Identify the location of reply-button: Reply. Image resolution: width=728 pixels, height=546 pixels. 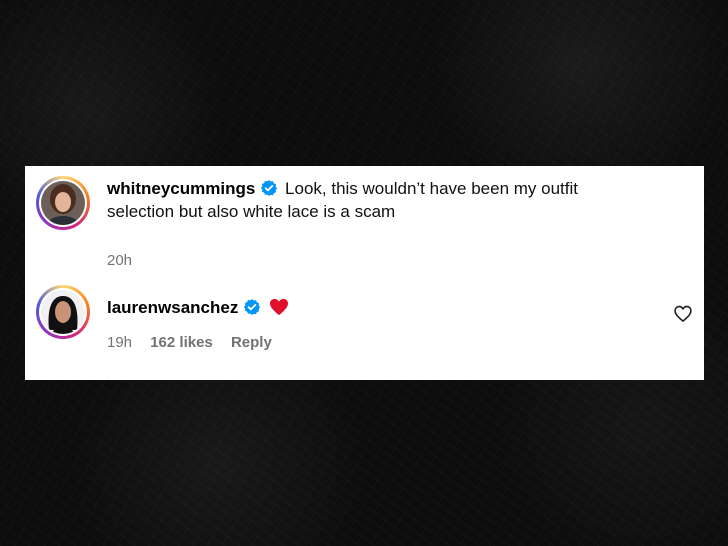
(251, 342).